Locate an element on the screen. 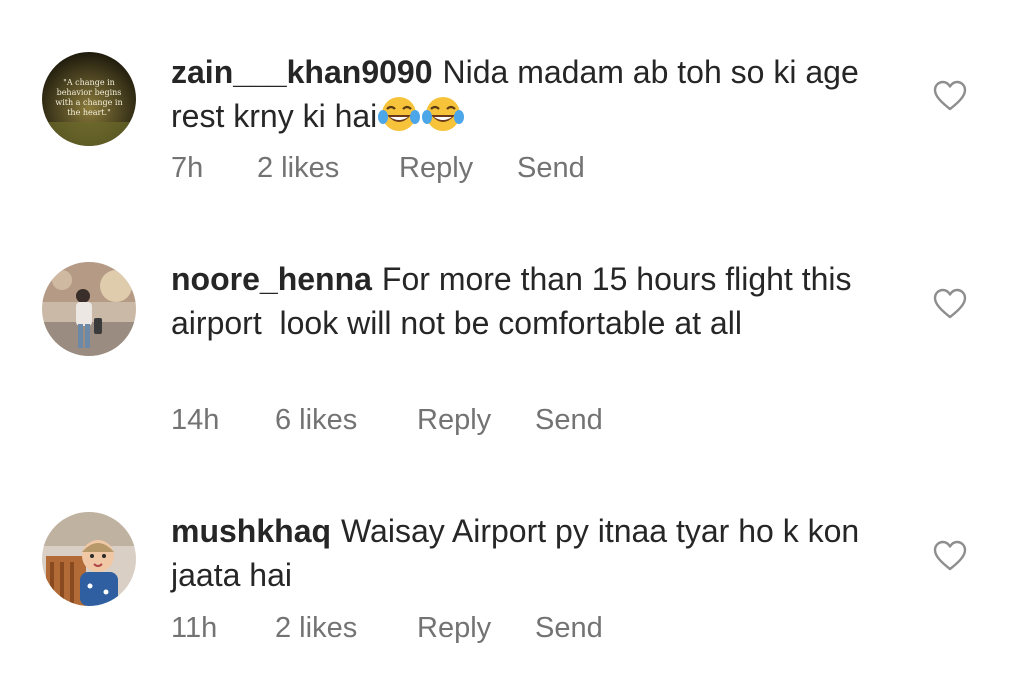  timestamp: 11h is located at coordinates (194, 628).